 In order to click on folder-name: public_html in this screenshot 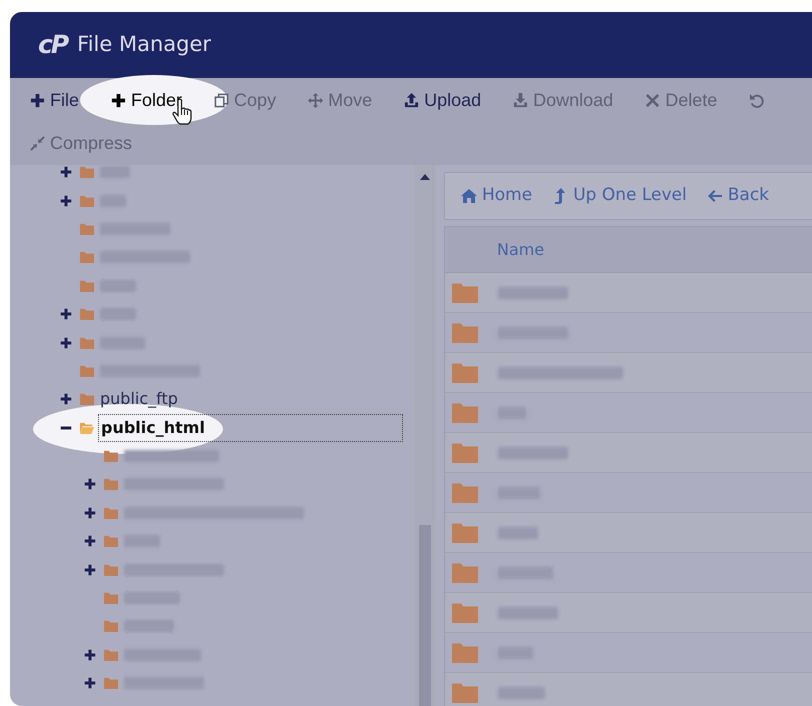, I will do `click(250, 428)`.